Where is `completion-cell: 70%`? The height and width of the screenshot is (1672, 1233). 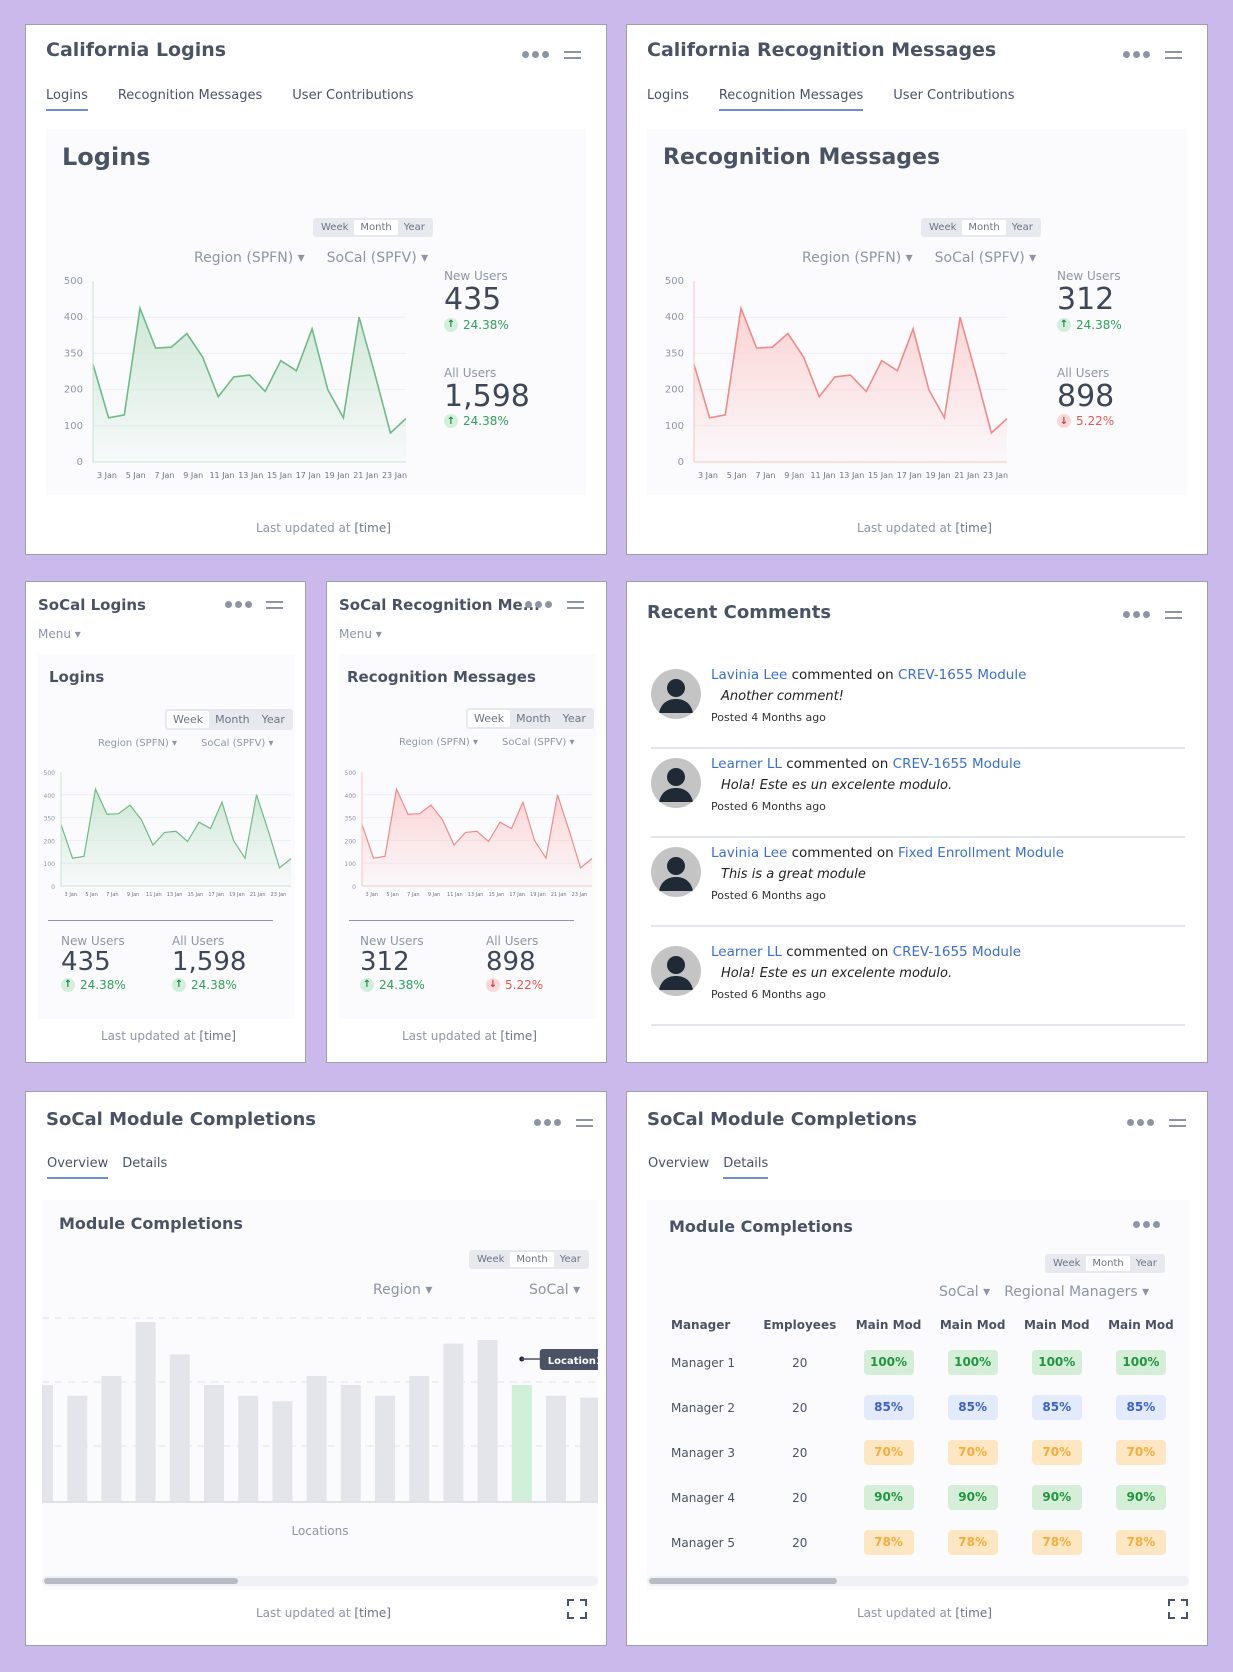
completion-cell: 70% is located at coordinates (888, 1452).